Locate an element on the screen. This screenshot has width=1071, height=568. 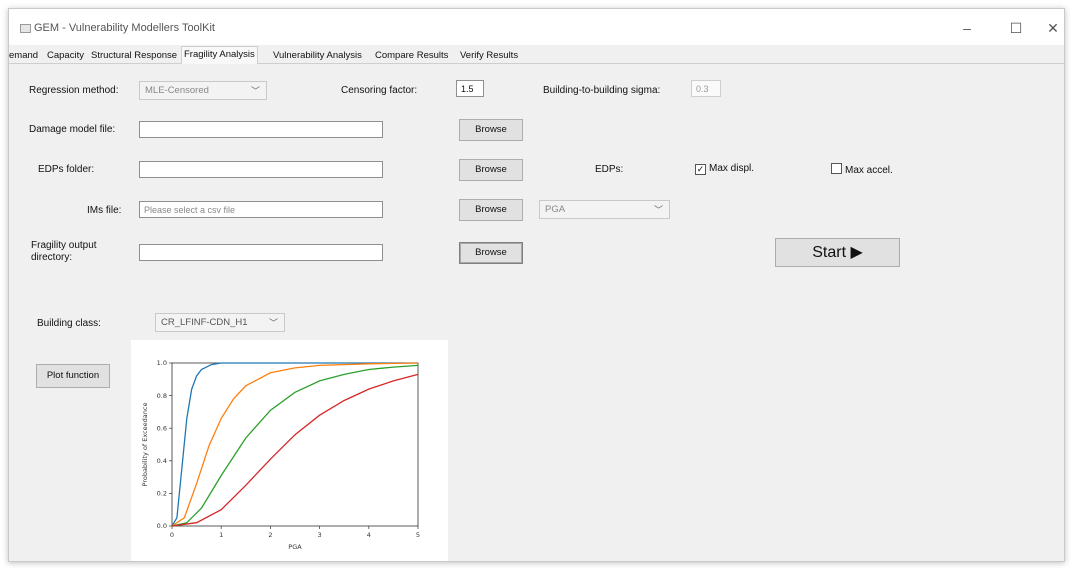
x-tick-label: 5 is located at coordinates (418, 535).